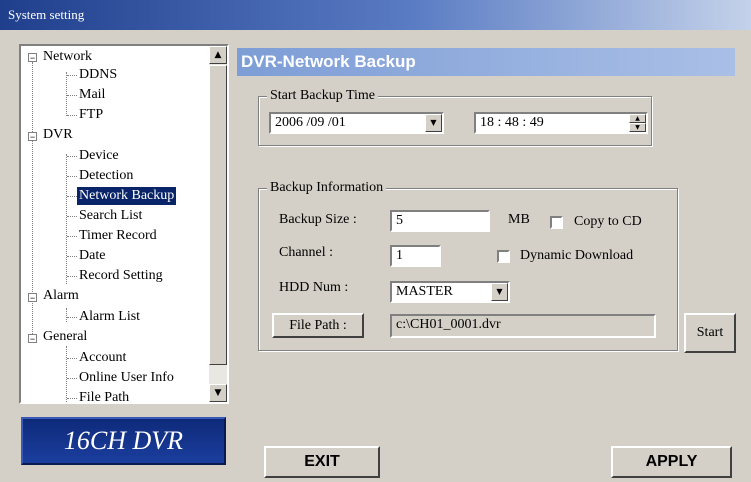  I want to click on tree-item-file-path: File Path, so click(104, 395).